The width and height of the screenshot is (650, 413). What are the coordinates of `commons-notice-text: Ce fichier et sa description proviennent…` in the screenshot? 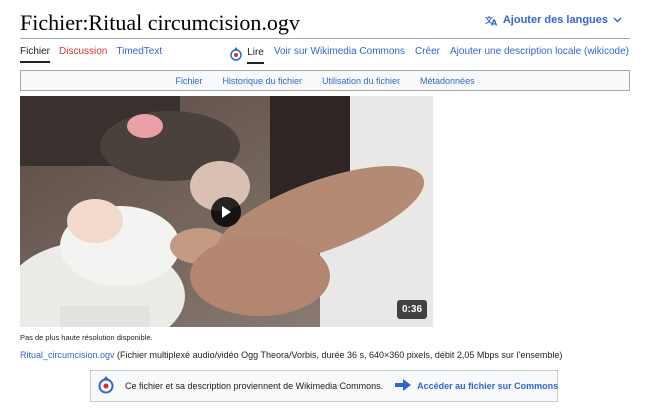 It's located at (254, 386).